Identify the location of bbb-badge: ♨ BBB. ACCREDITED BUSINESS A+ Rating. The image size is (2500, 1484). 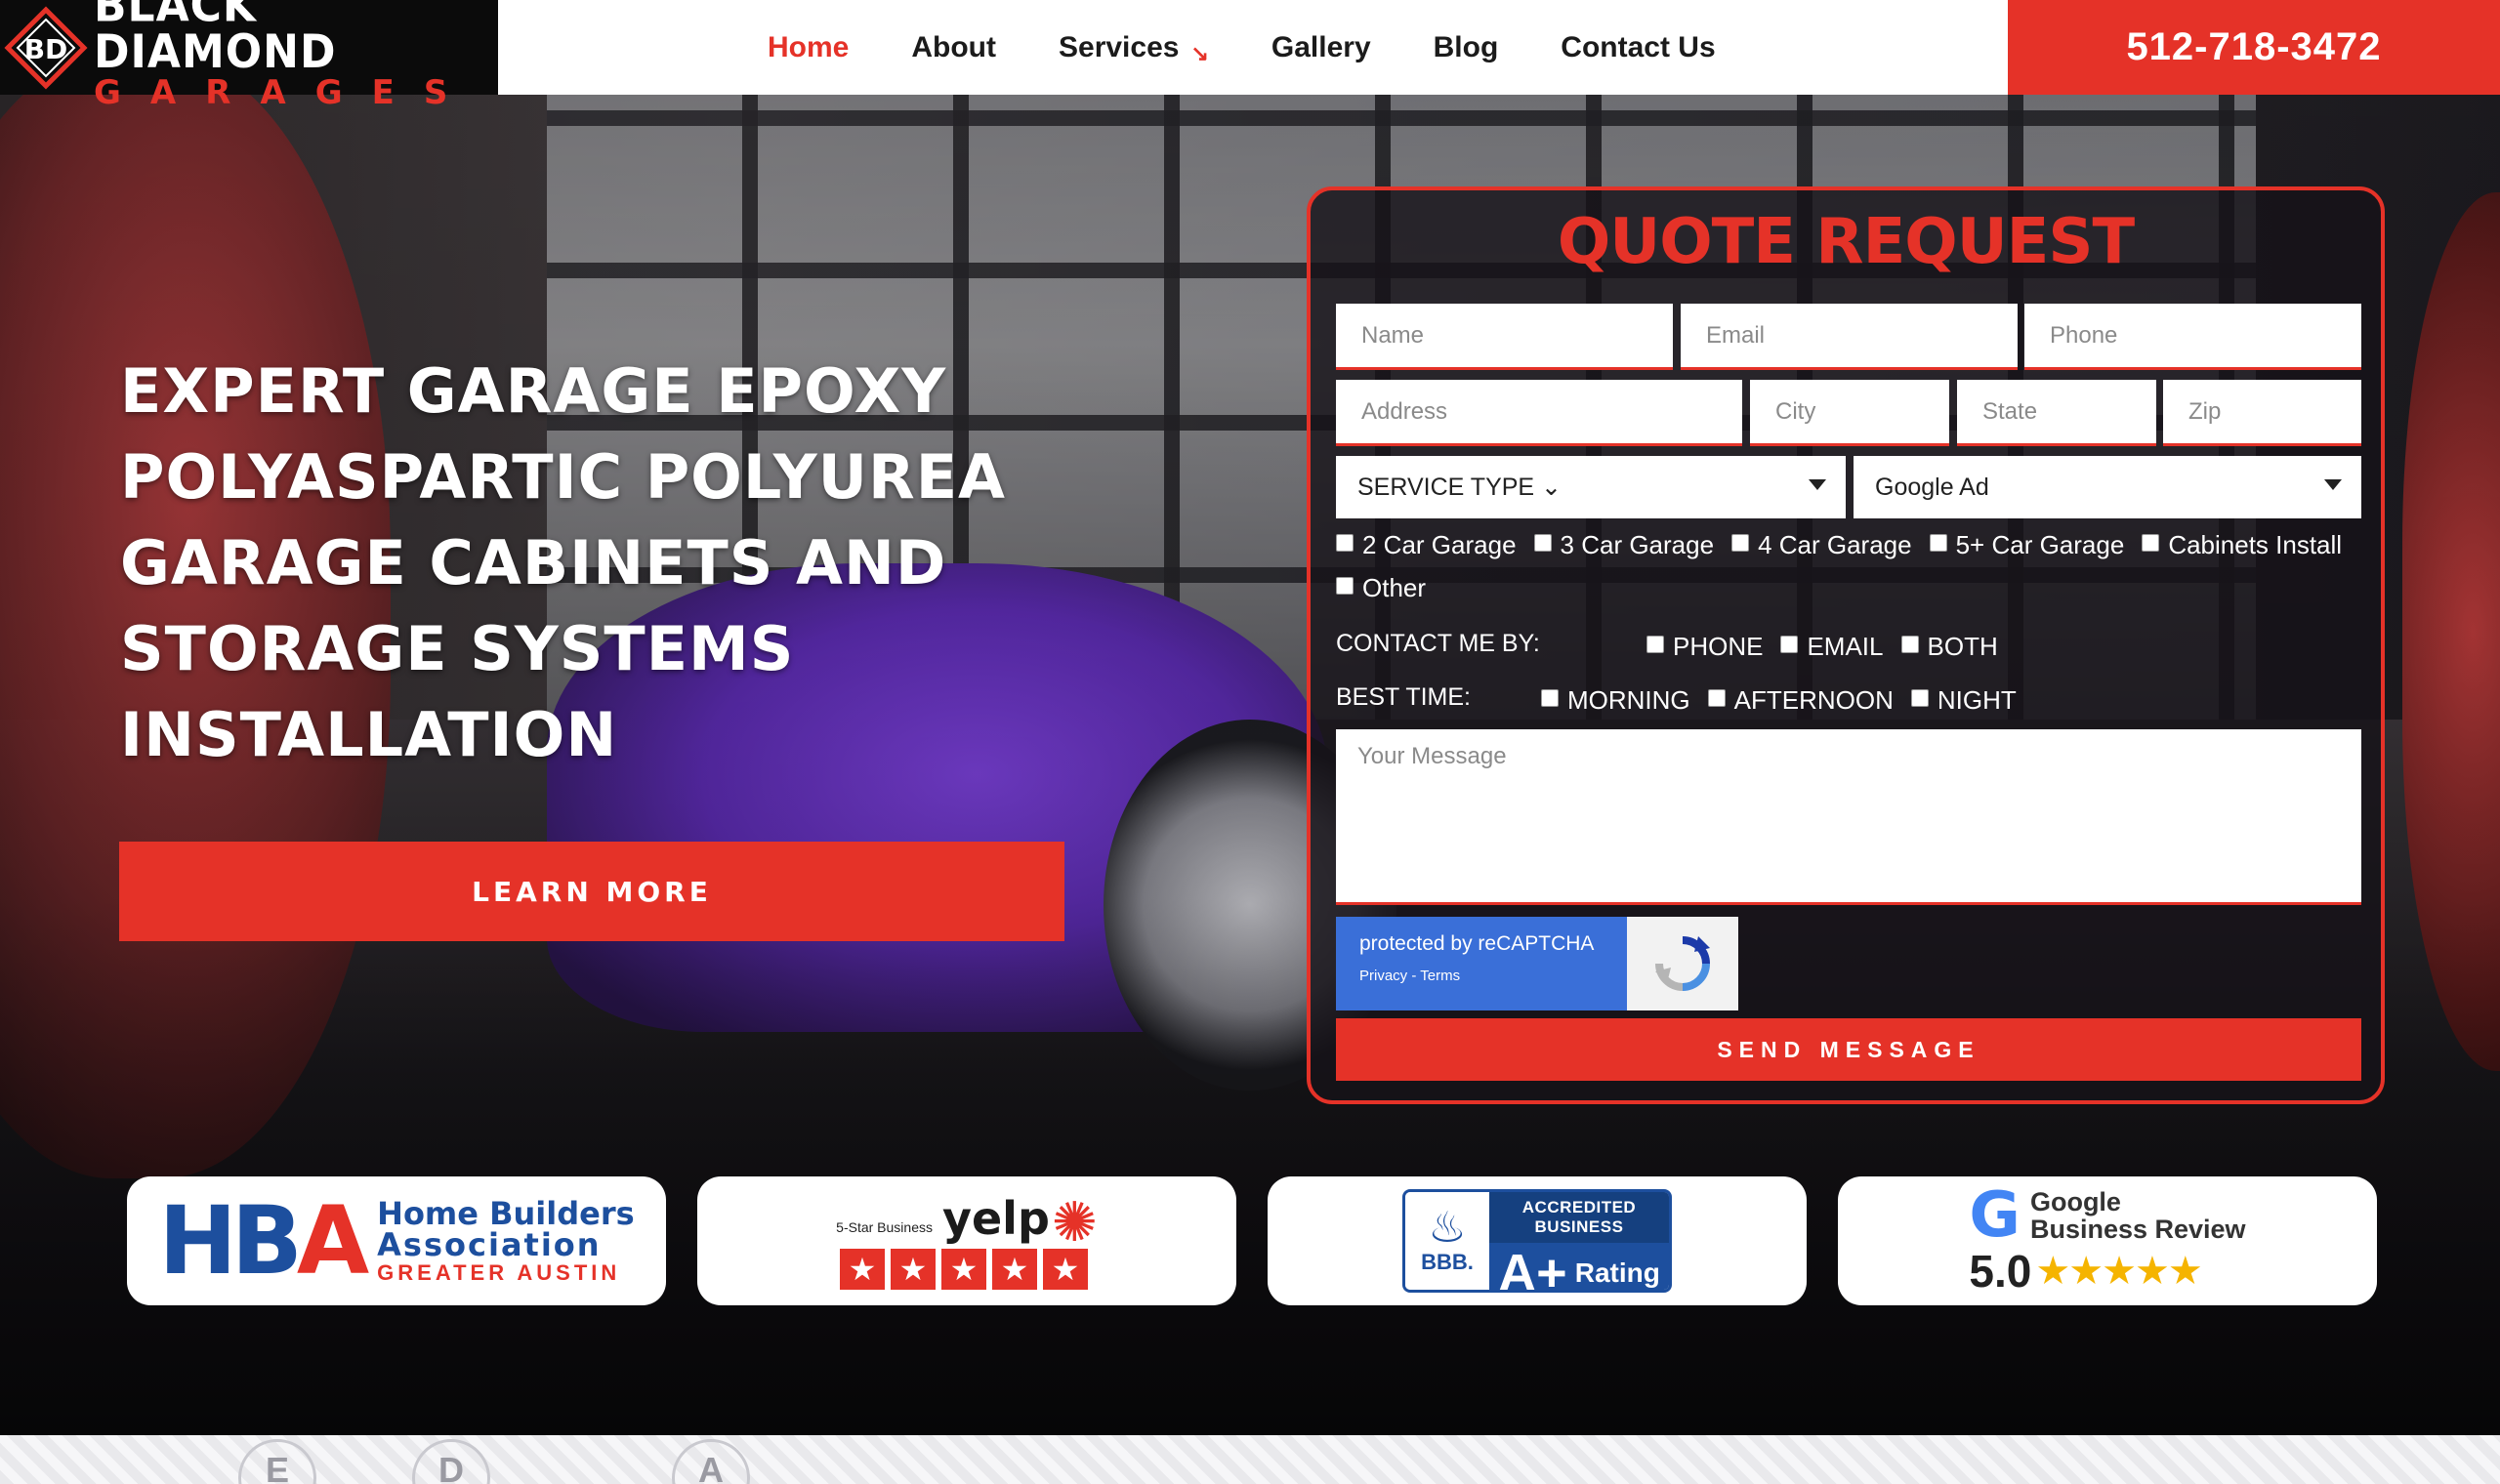
(1537, 1241).